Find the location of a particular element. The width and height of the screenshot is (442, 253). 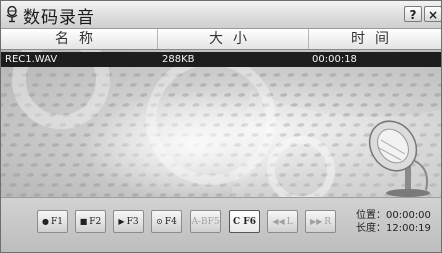

column-header: 名称 大小 时间 is located at coordinates (221, 39).